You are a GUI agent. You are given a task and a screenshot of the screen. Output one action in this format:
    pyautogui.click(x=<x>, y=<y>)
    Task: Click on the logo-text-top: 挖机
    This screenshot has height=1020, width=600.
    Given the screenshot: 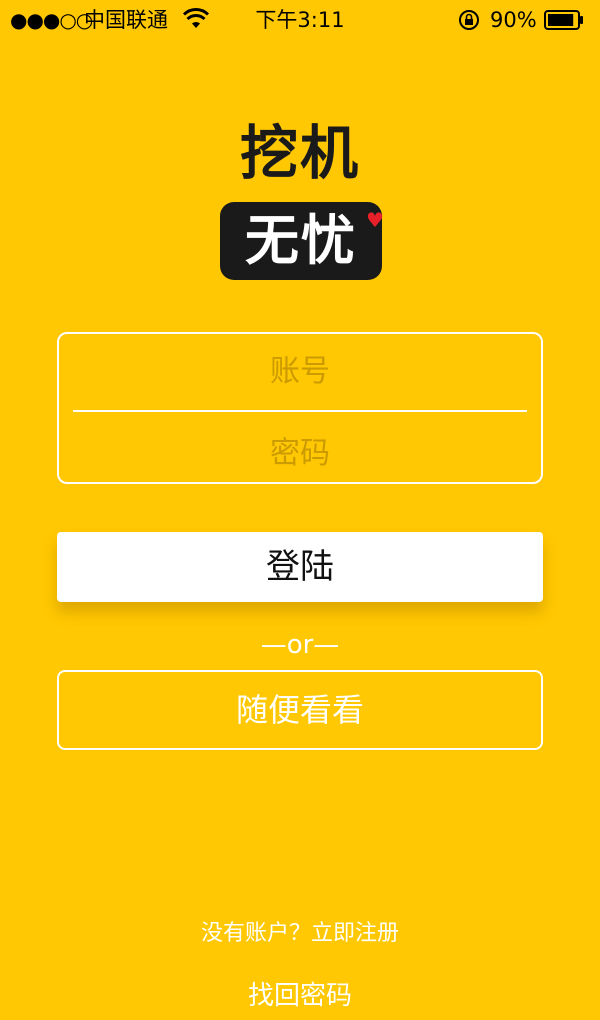 What is the action you would take?
    pyautogui.click(x=299, y=153)
    